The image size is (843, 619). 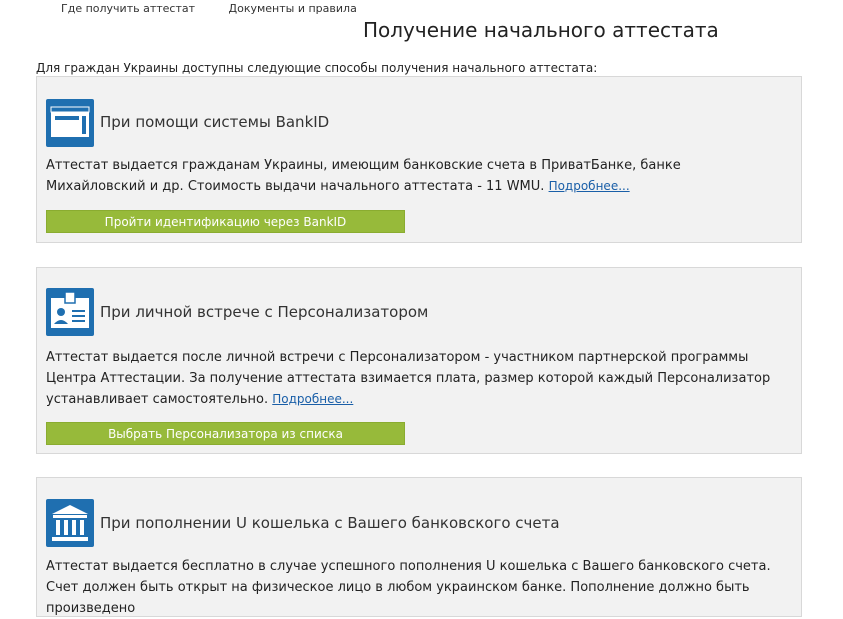 I want to click on bank-building-icon, so click(x=70, y=523).